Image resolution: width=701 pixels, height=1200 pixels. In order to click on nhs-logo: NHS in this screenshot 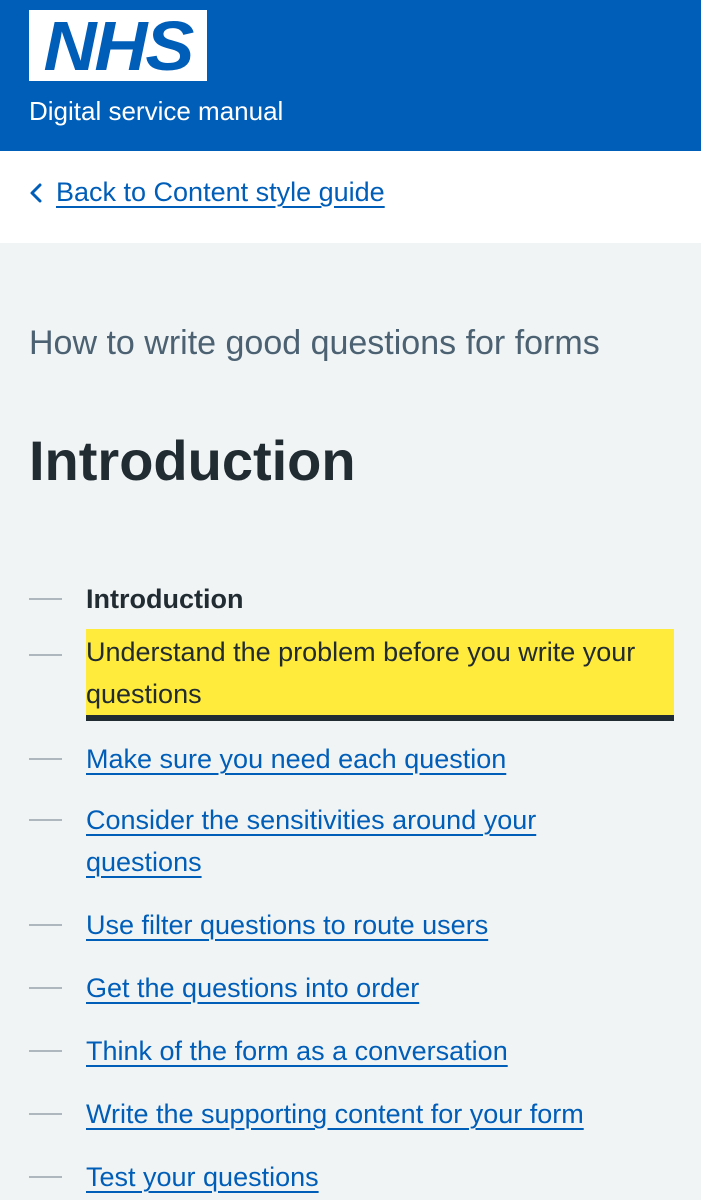, I will do `click(118, 45)`.